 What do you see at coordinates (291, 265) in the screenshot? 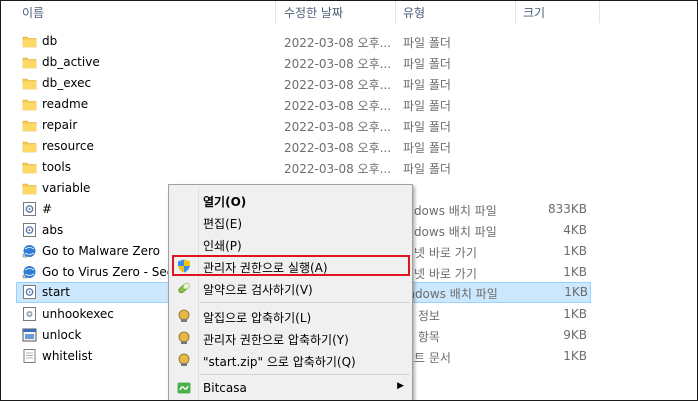
I see `highlight-box` at bounding box center [291, 265].